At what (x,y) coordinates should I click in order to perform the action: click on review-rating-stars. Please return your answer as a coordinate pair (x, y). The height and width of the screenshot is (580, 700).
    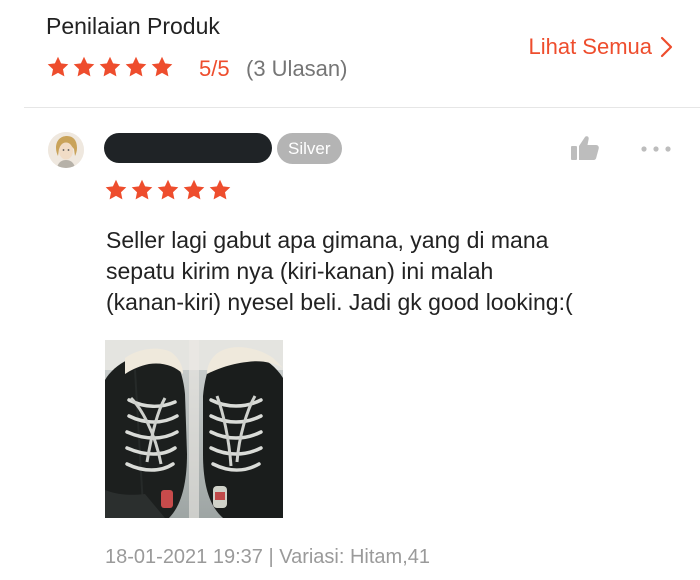
    Looking at the image, I should click on (168, 190).